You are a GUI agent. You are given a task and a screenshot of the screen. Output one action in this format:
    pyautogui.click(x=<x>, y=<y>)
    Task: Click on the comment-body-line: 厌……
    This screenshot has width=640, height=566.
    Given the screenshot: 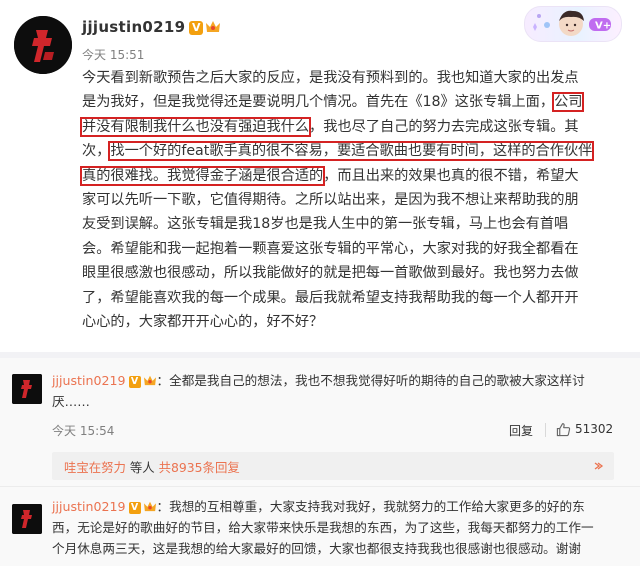 What is the action you would take?
    pyautogui.click(x=71, y=401)
    